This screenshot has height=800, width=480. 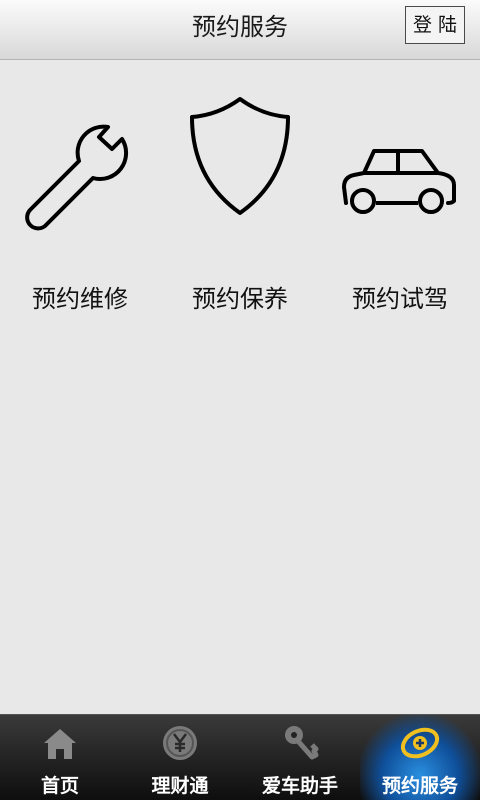 What do you see at coordinates (240, 156) in the screenshot?
I see `shield-icon` at bounding box center [240, 156].